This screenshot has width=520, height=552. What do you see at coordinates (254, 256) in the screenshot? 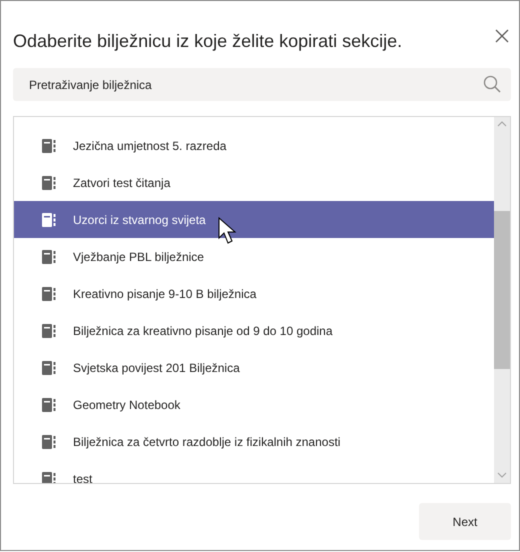
I see `notebook-item: Vježbanje PBL bilježnice` at bounding box center [254, 256].